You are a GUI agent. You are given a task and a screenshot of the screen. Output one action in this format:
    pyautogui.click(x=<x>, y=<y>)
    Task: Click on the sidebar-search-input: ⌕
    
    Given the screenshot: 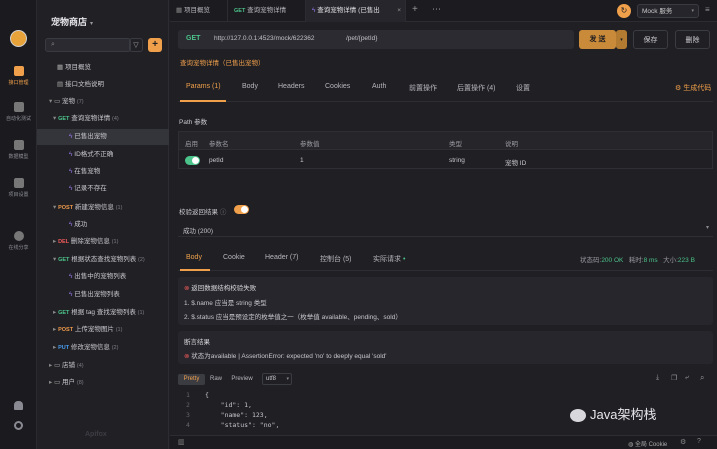 What is the action you would take?
    pyautogui.click(x=88, y=45)
    